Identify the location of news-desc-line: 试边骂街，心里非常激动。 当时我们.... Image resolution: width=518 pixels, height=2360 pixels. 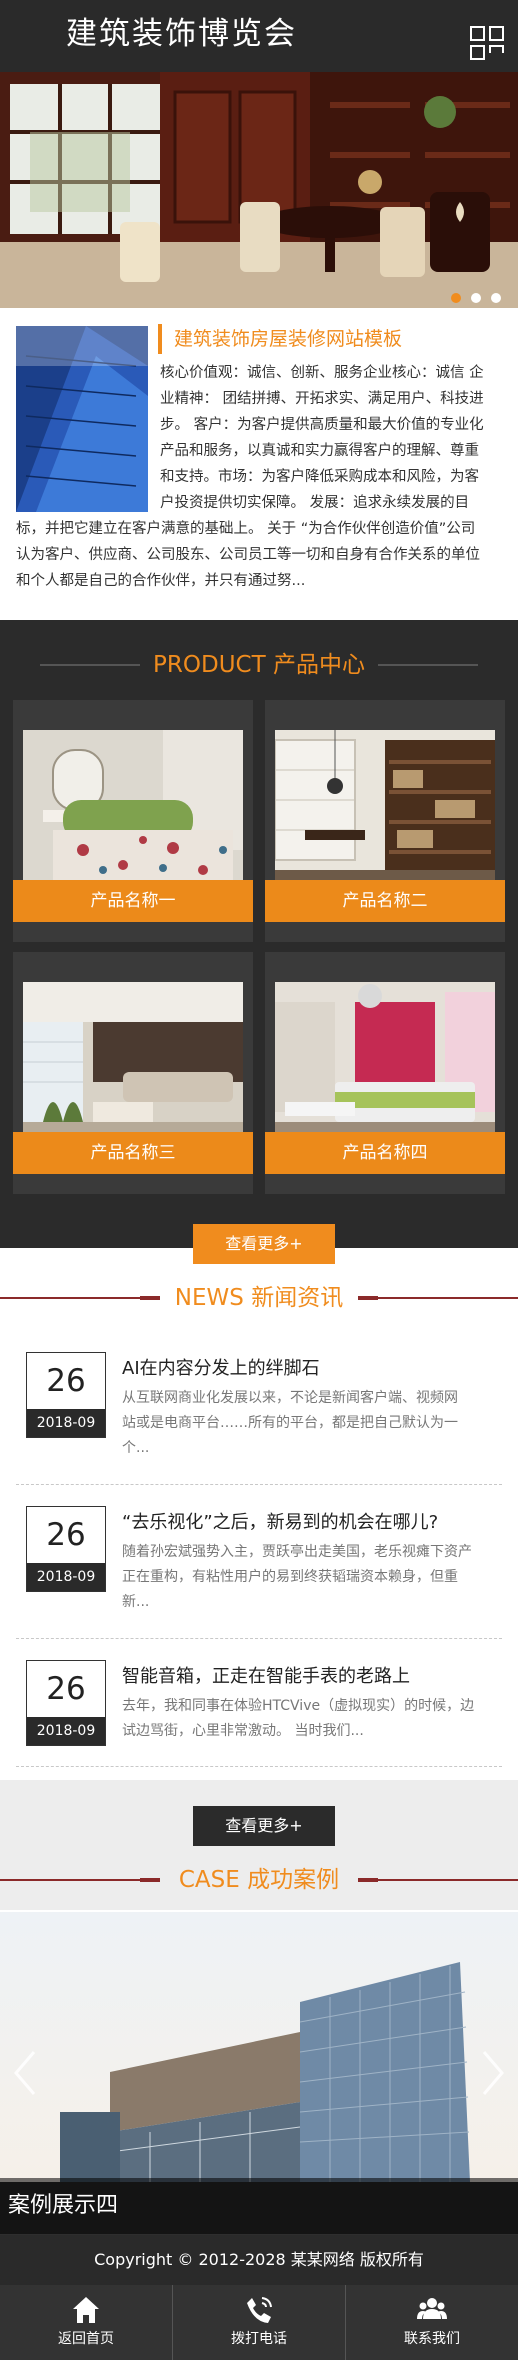
(243, 1731).